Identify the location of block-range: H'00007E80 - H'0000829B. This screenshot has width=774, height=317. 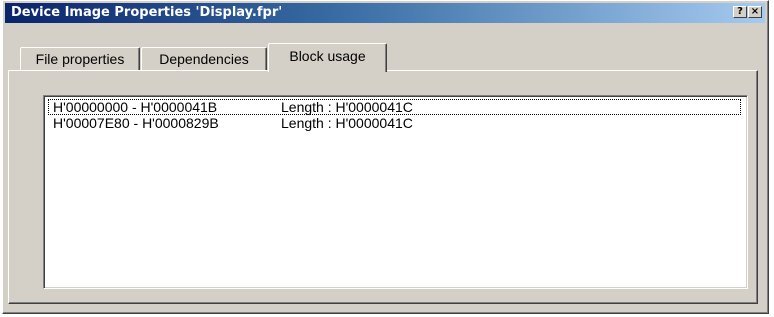
(136, 123).